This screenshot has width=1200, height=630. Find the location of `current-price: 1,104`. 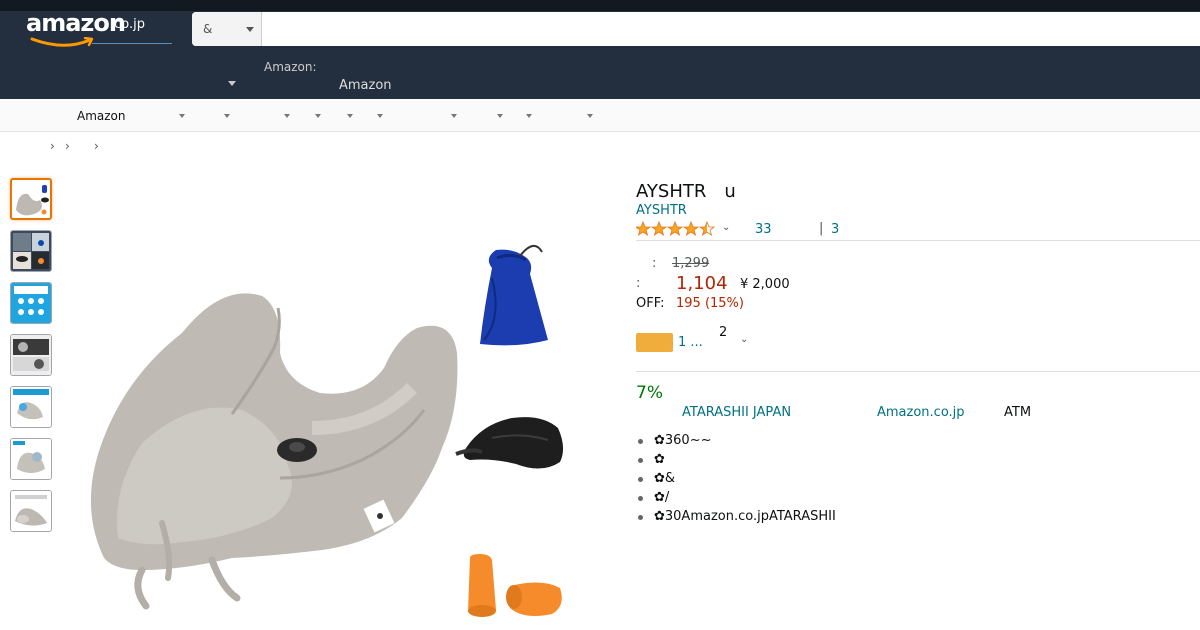

current-price: 1,104 is located at coordinates (702, 283).